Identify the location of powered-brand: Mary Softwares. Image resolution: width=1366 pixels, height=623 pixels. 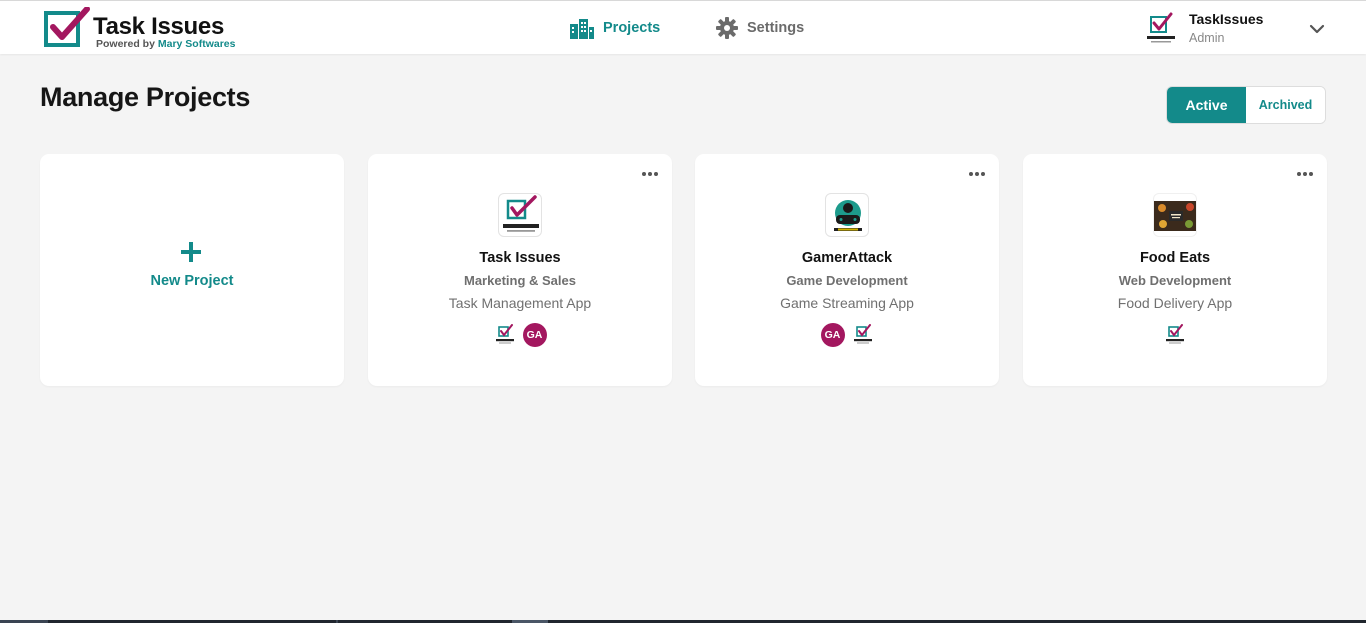
(196, 44).